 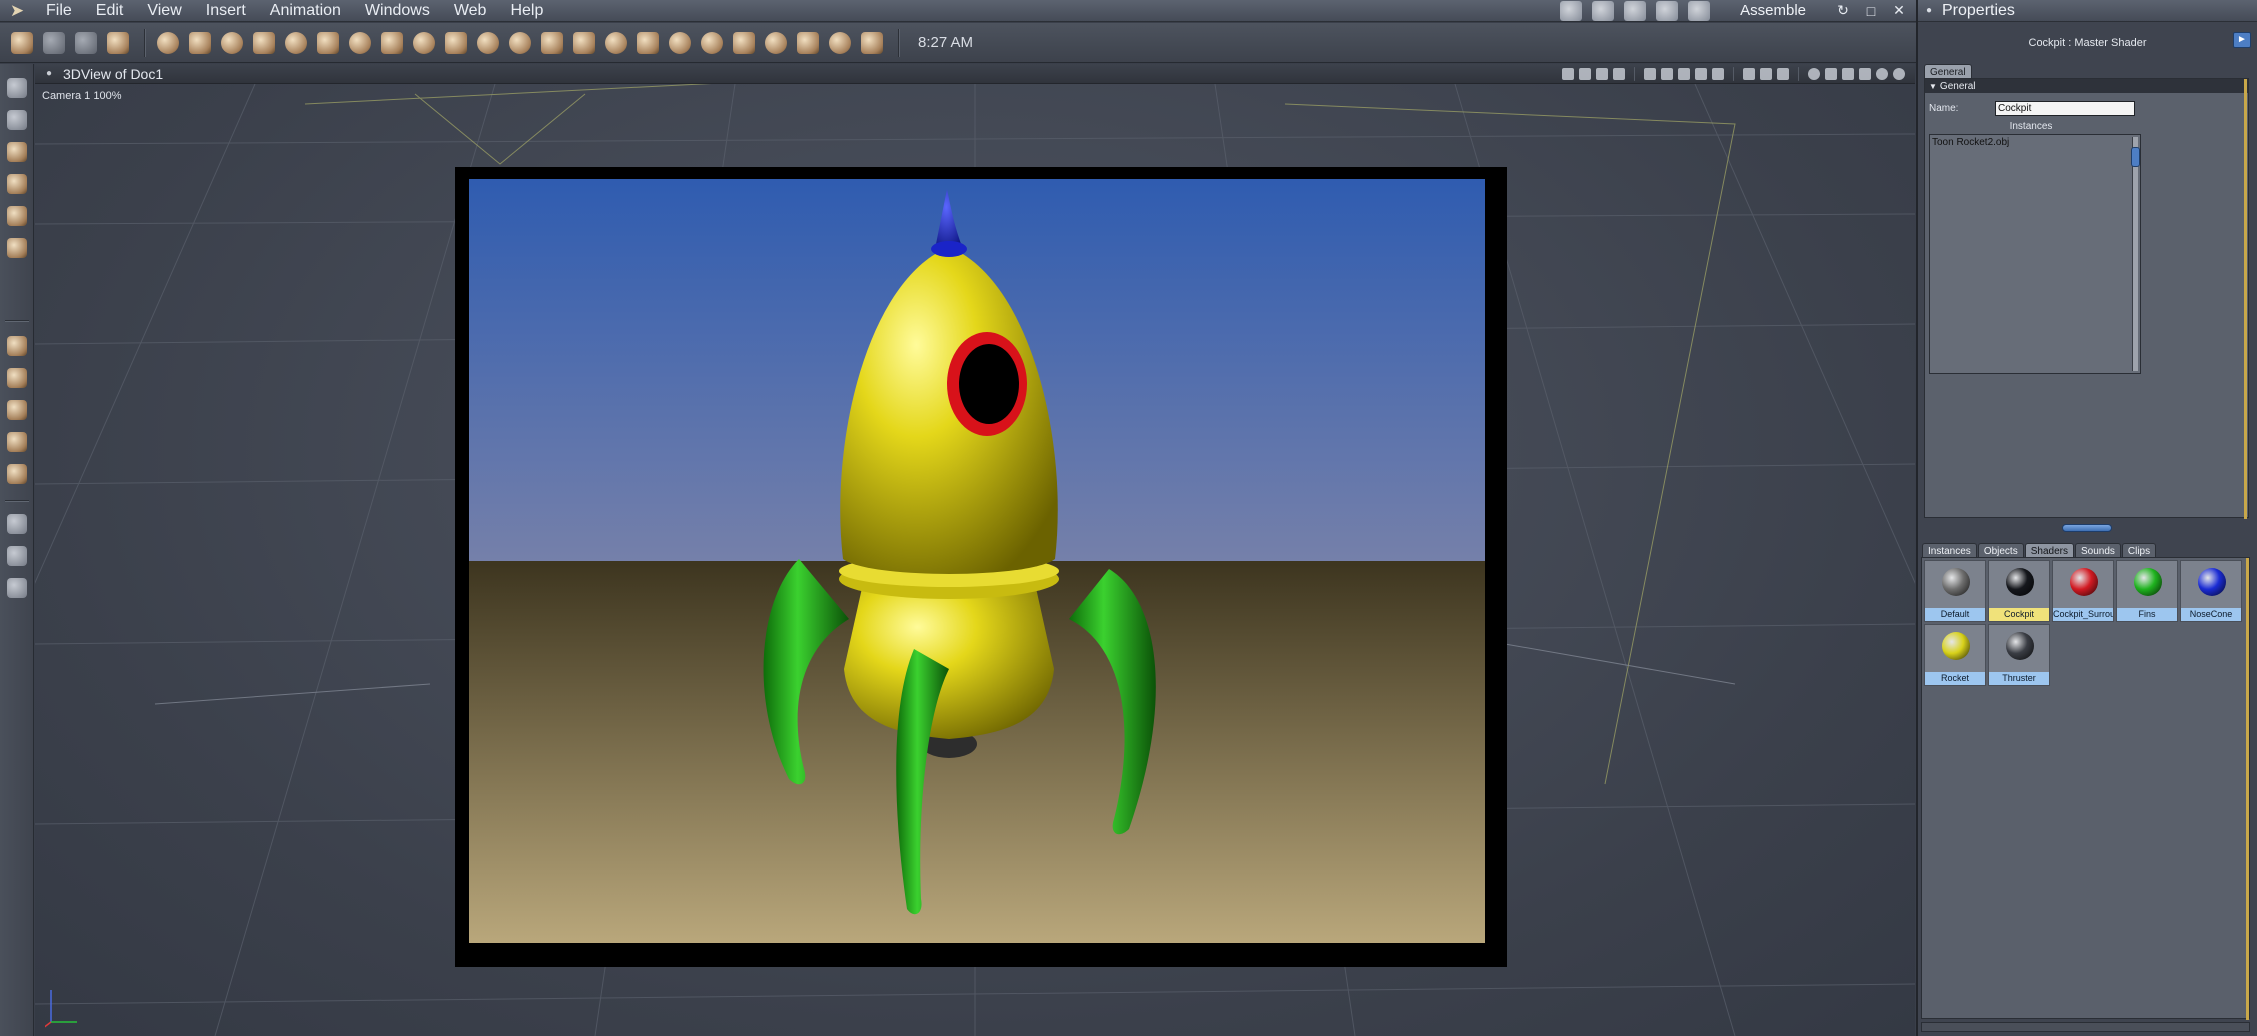 What do you see at coordinates (296, 43) in the screenshot?
I see `torus-primitive-icon` at bounding box center [296, 43].